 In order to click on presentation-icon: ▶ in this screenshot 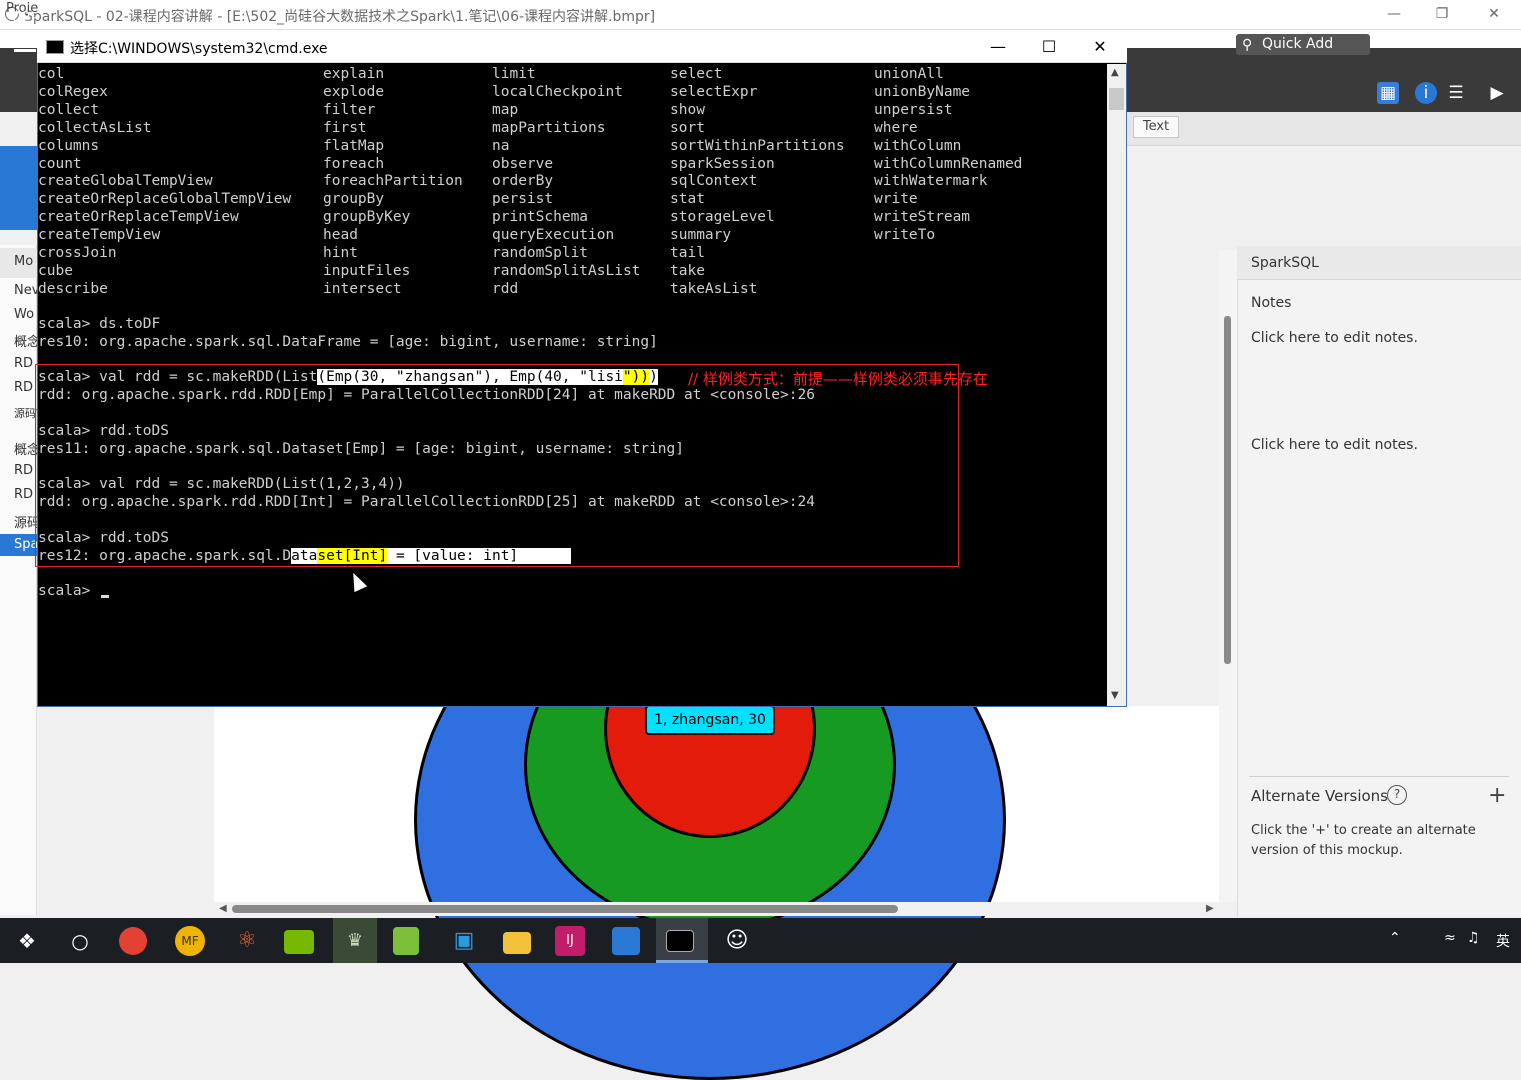, I will do `click(1497, 93)`.